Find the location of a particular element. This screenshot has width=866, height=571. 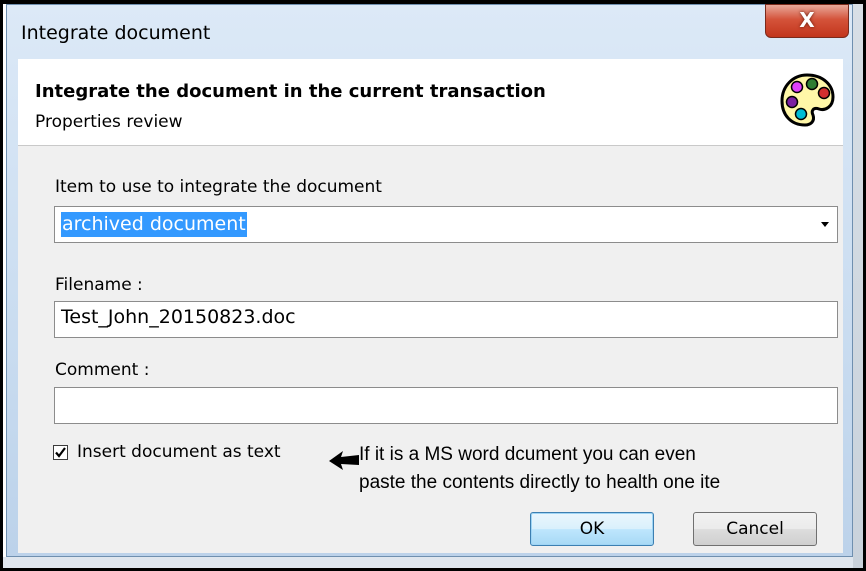

item-combobox-value: archived document is located at coordinates (154, 224).